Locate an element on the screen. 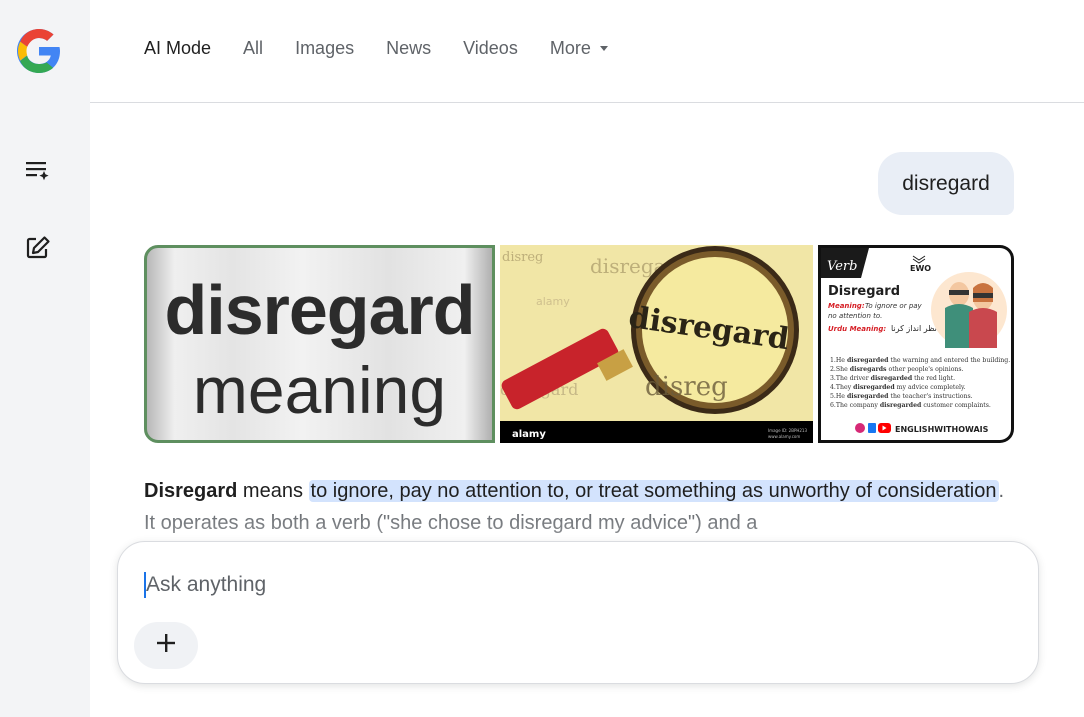  tab-more: More is located at coordinates (579, 48).